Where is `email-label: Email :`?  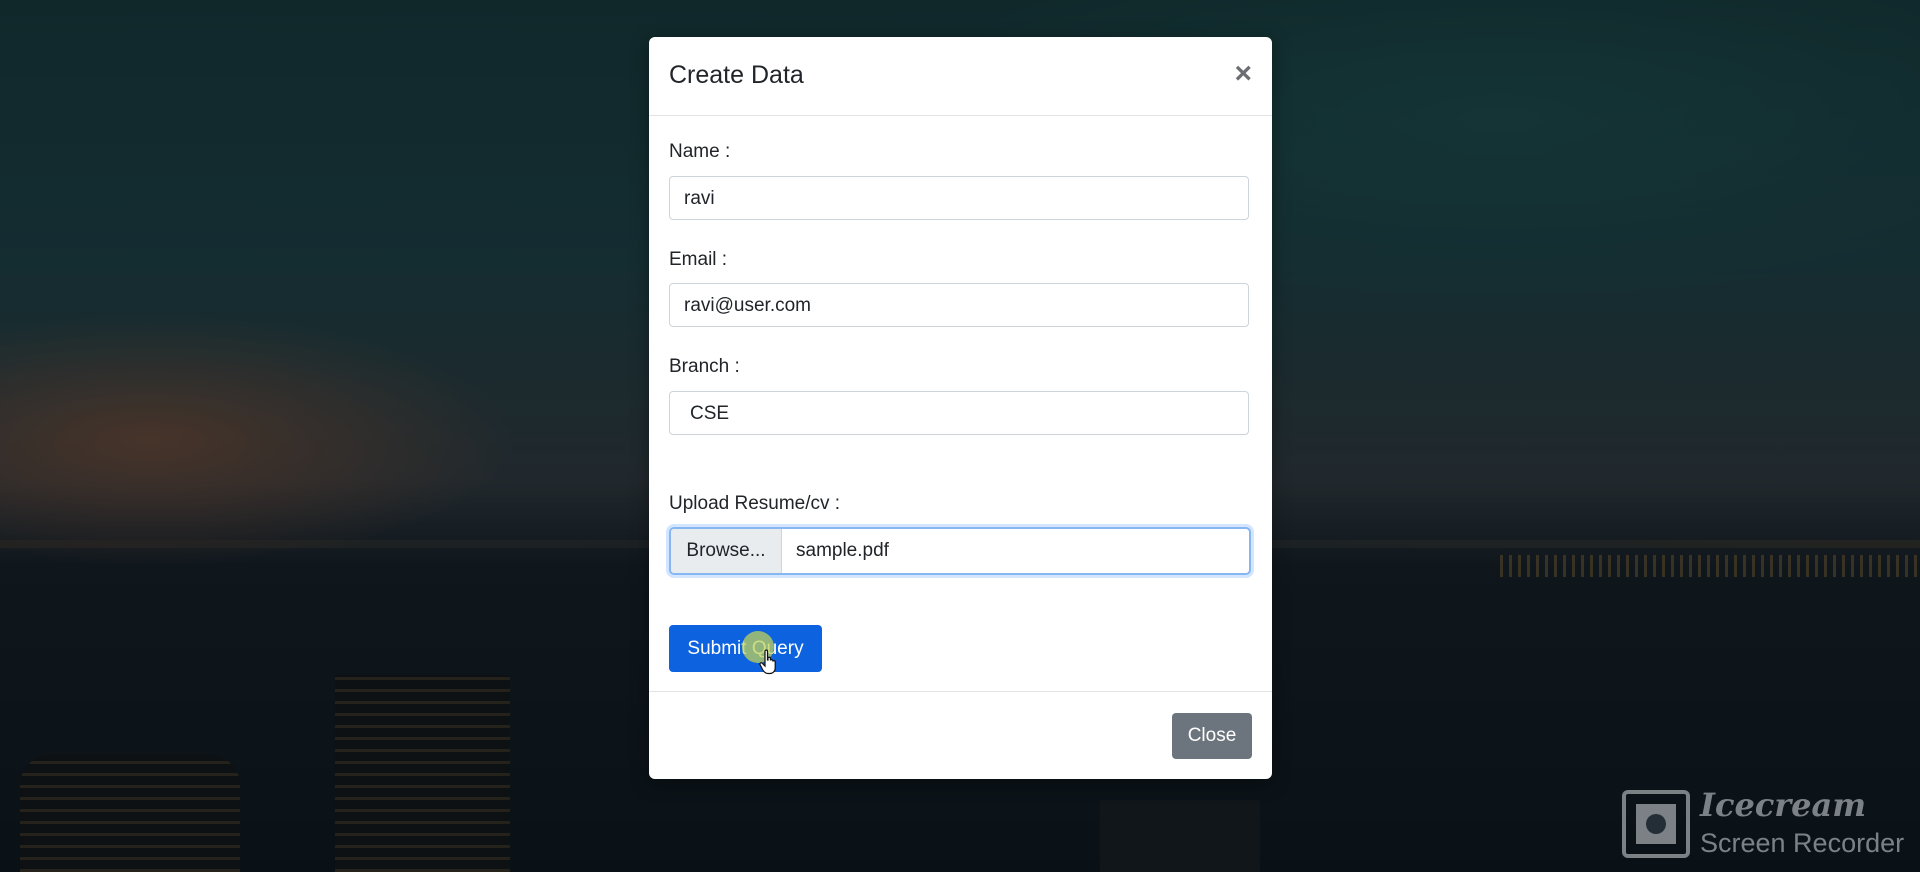 email-label: Email : is located at coordinates (698, 259).